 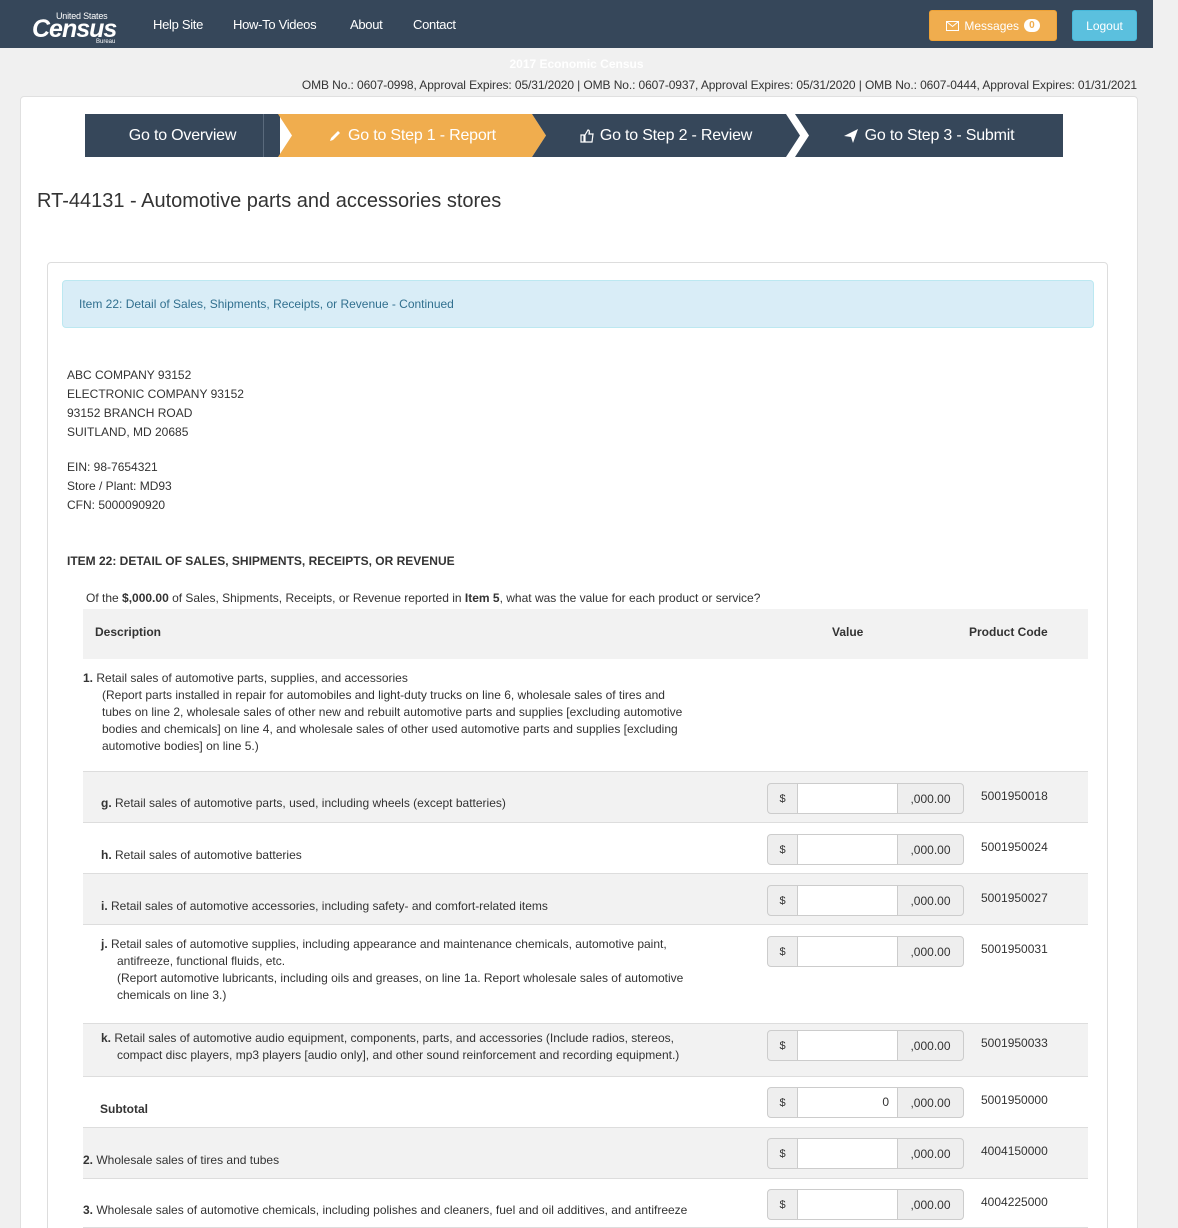 What do you see at coordinates (88, 678) in the screenshot?
I see `line-number: 1.` at bounding box center [88, 678].